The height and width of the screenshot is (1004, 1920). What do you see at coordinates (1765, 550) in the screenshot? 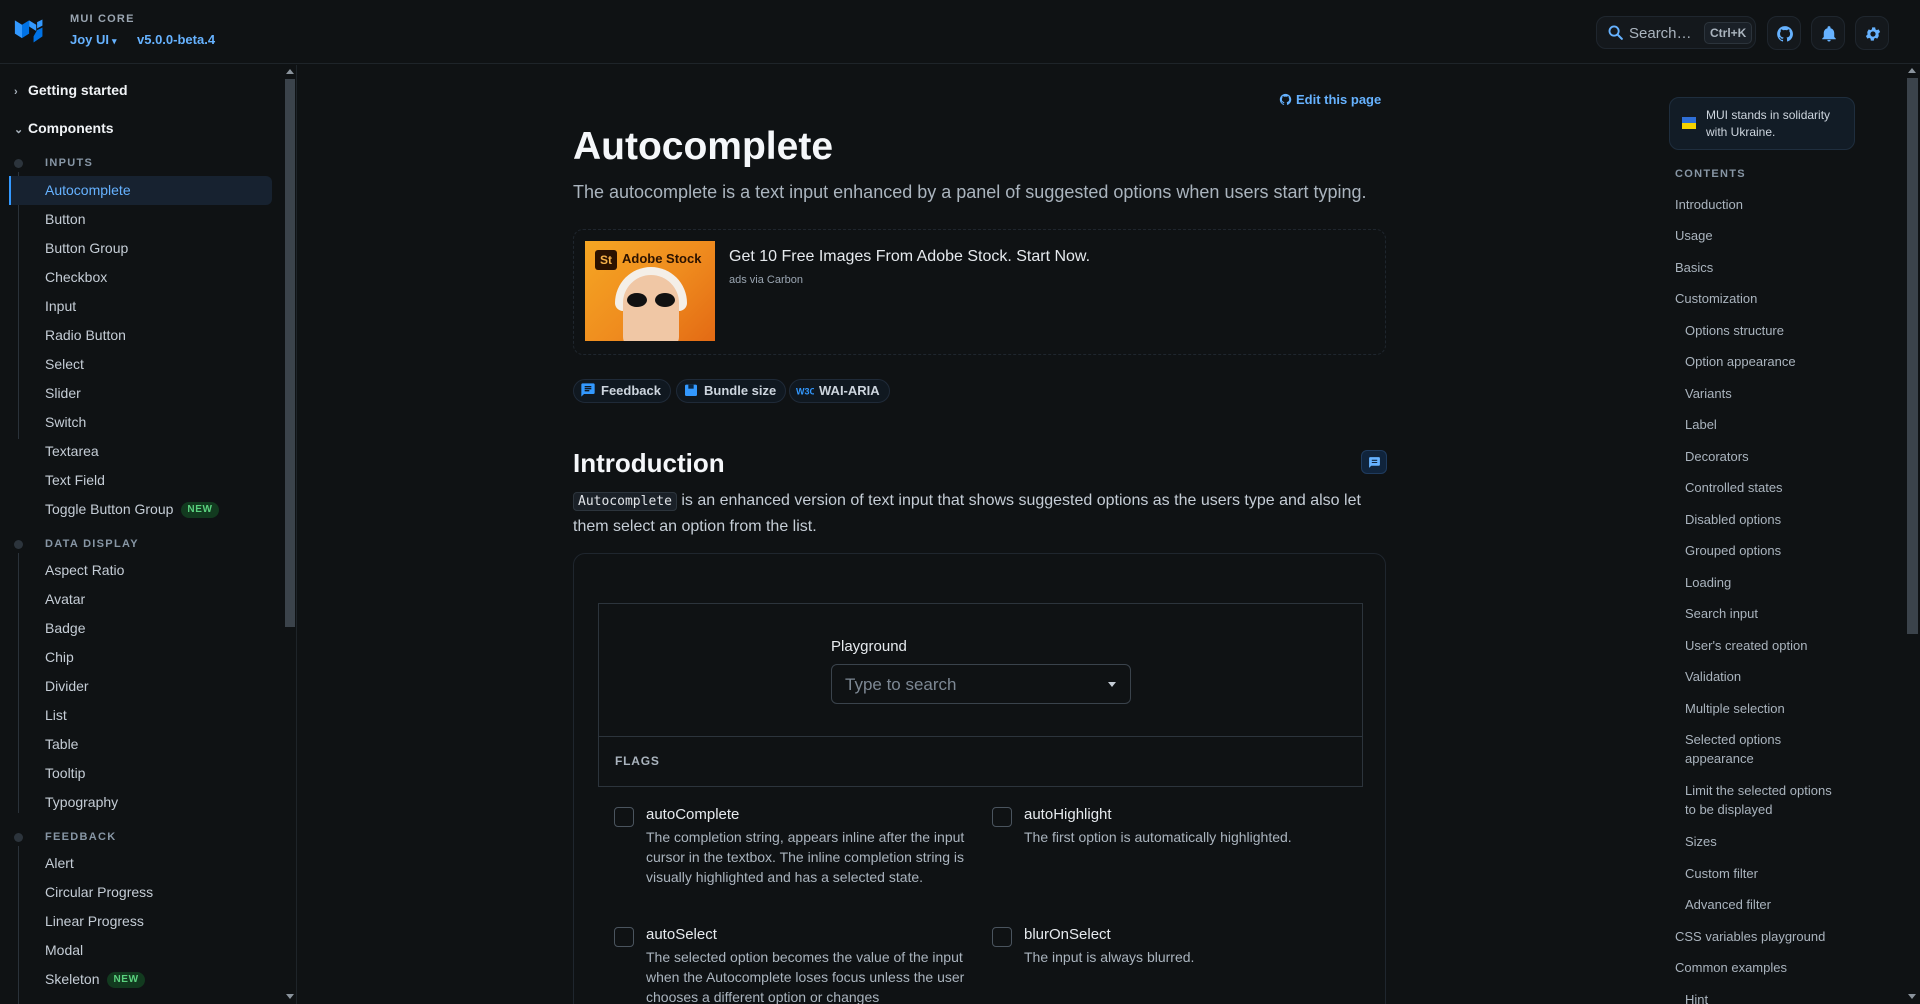
I see `toc-link: Grouped options` at bounding box center [1765, 550].